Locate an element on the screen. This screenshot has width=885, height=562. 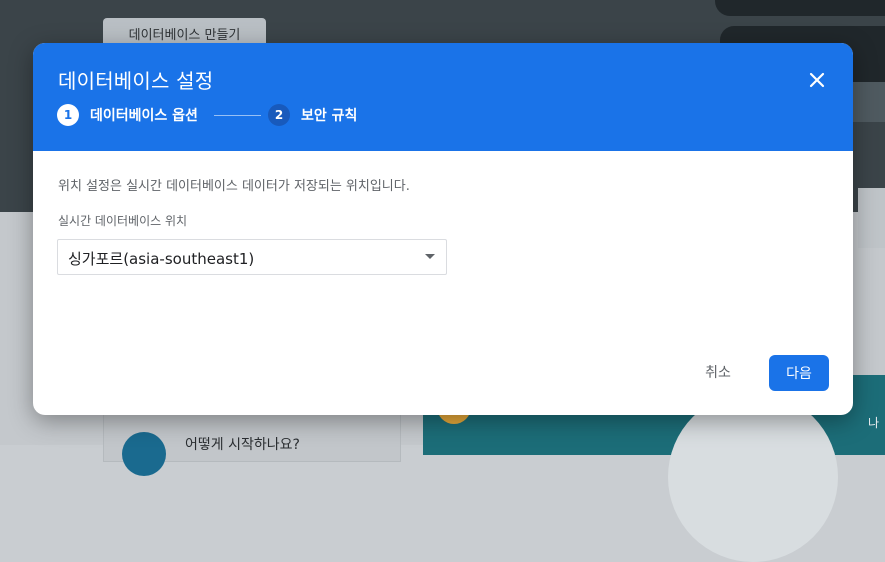
close-button is located at coordinates (817, 80).